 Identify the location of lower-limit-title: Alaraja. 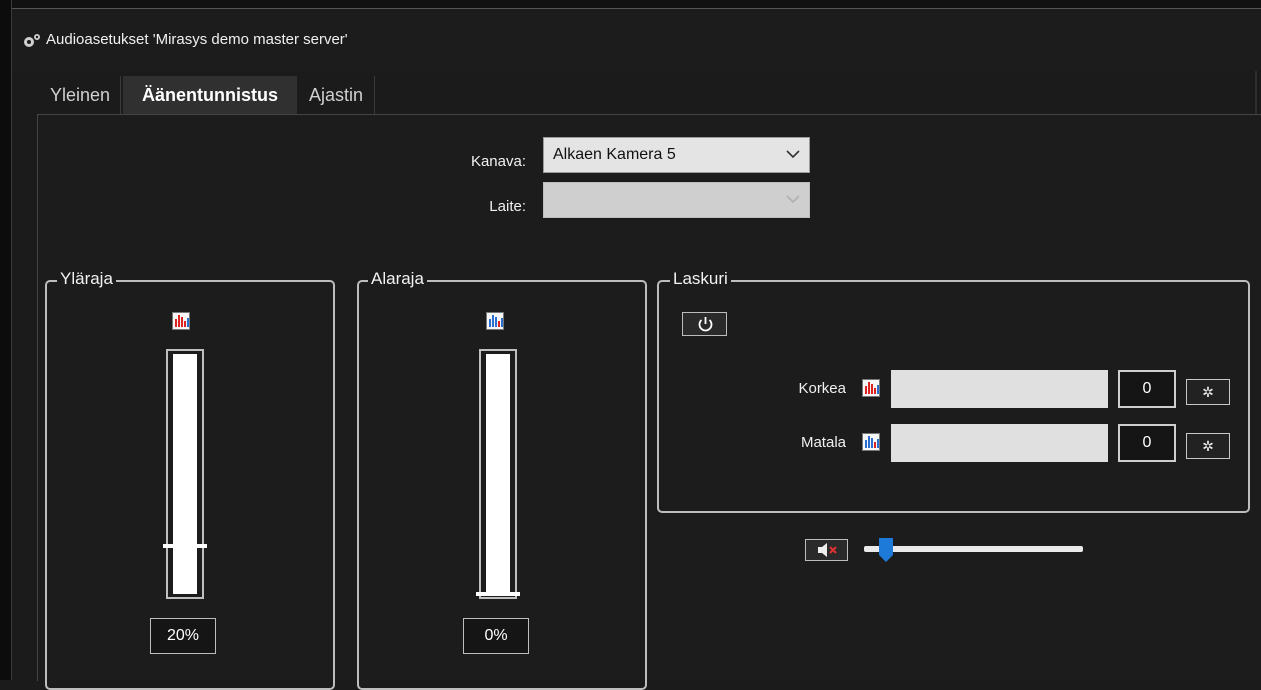
(397, 279).